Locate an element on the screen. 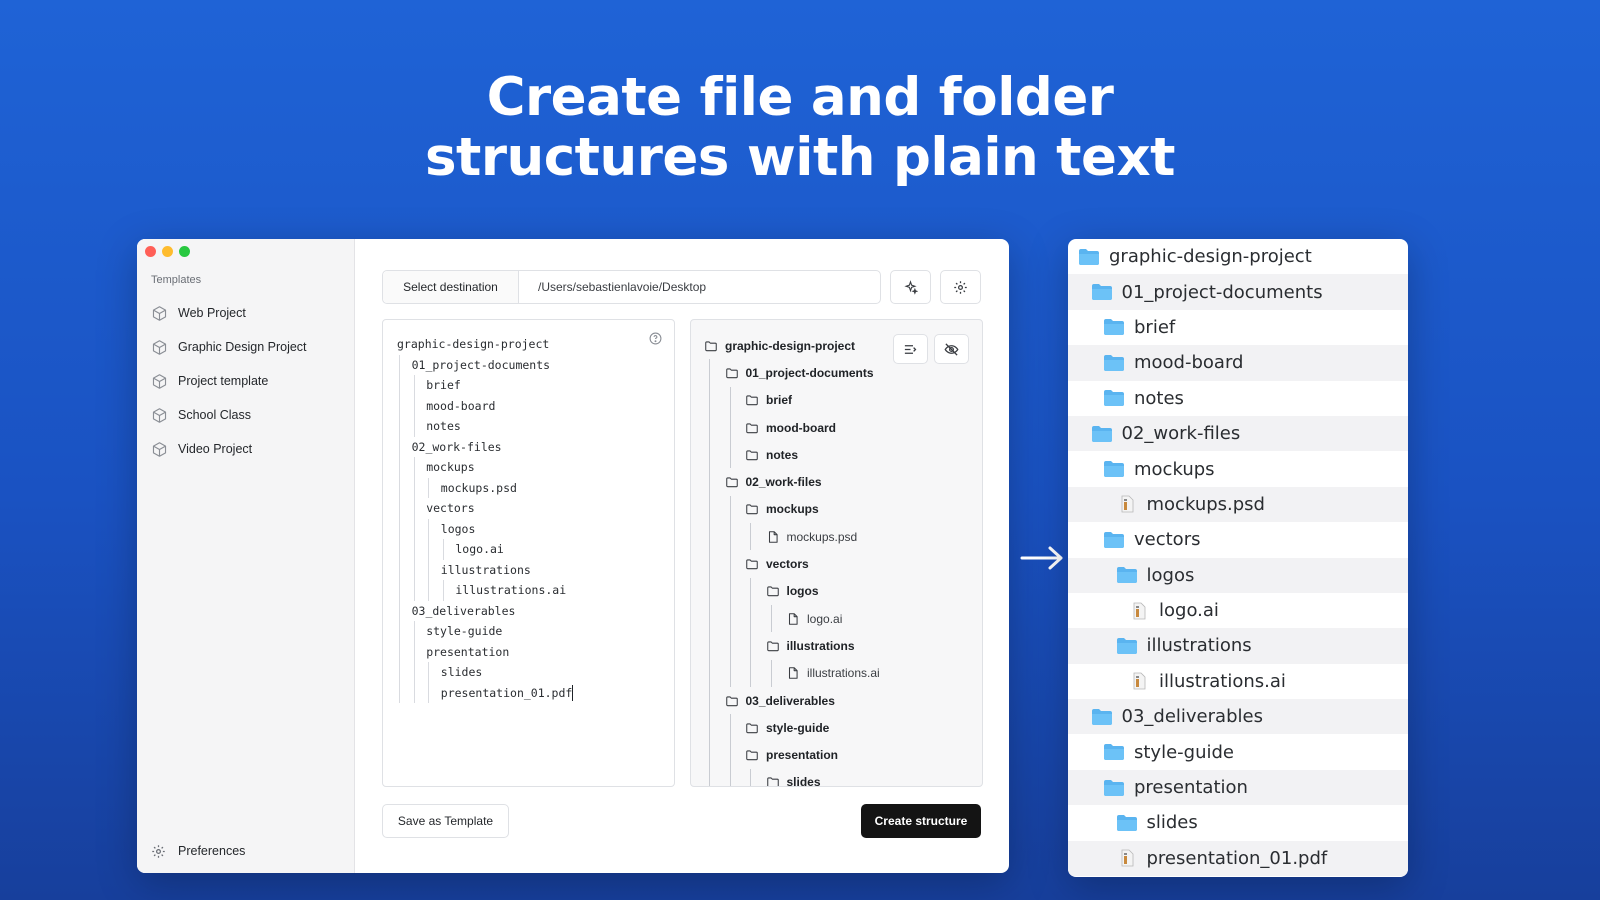 This screenshot has width=1600, height=900. help-icon is located at coordinates (655, 338).